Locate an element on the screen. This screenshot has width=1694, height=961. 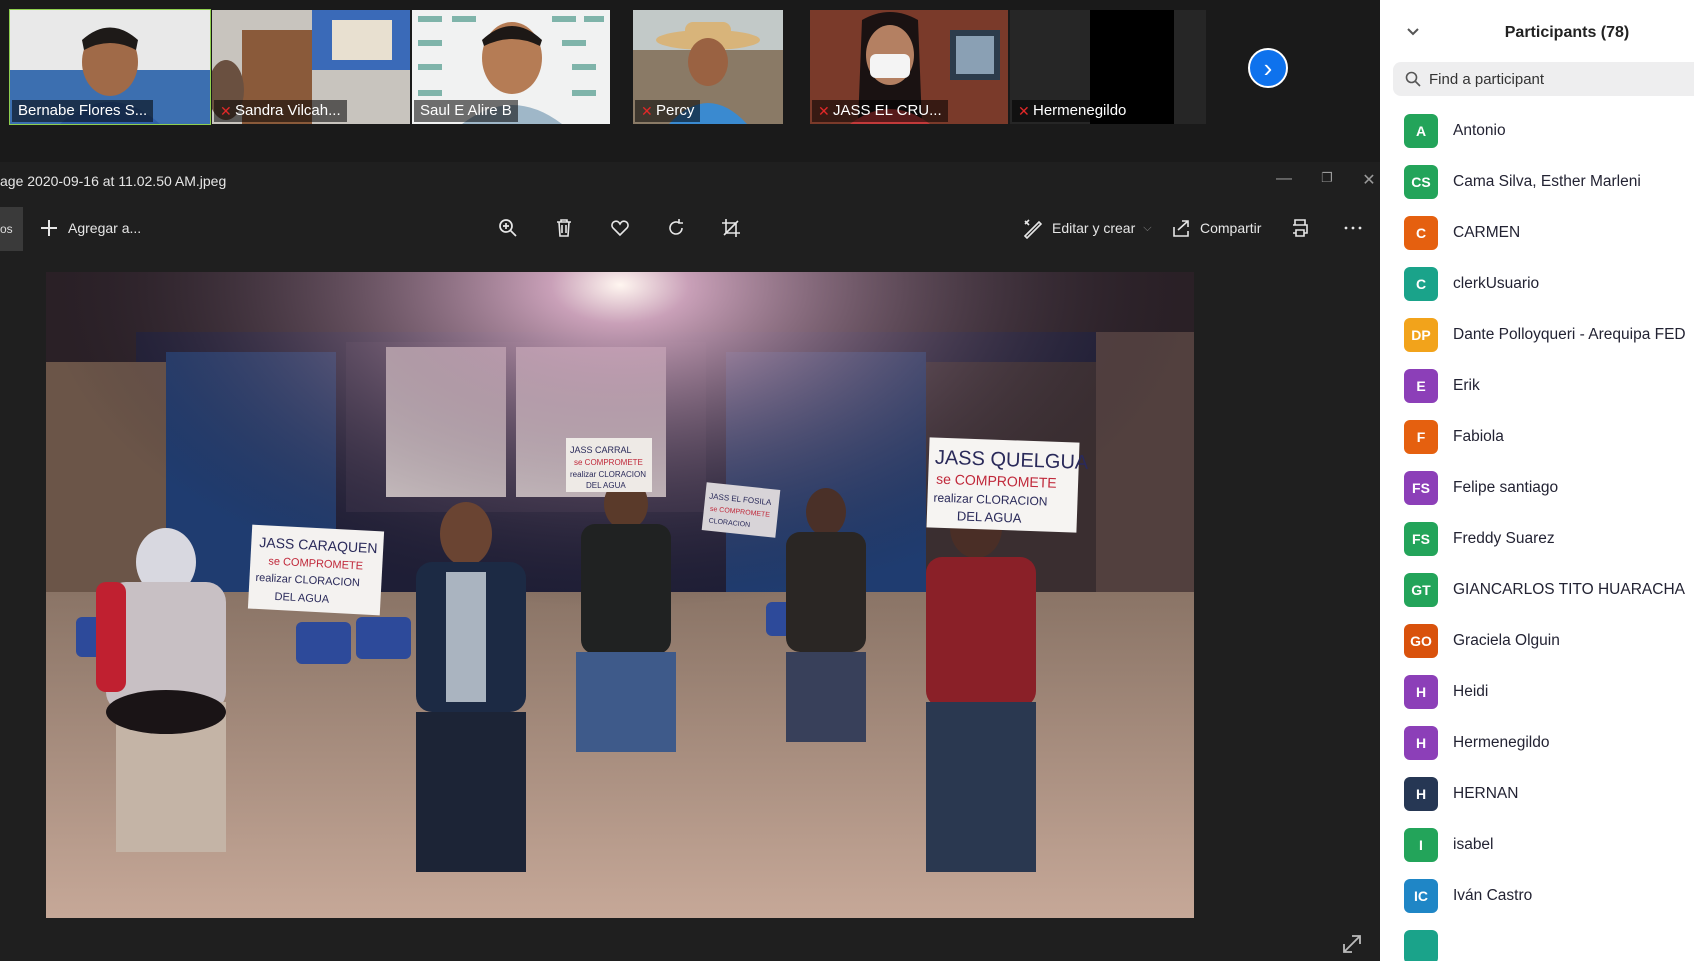
participant-row: GO Graciela Olguin is located at coordinates (1537, 640).